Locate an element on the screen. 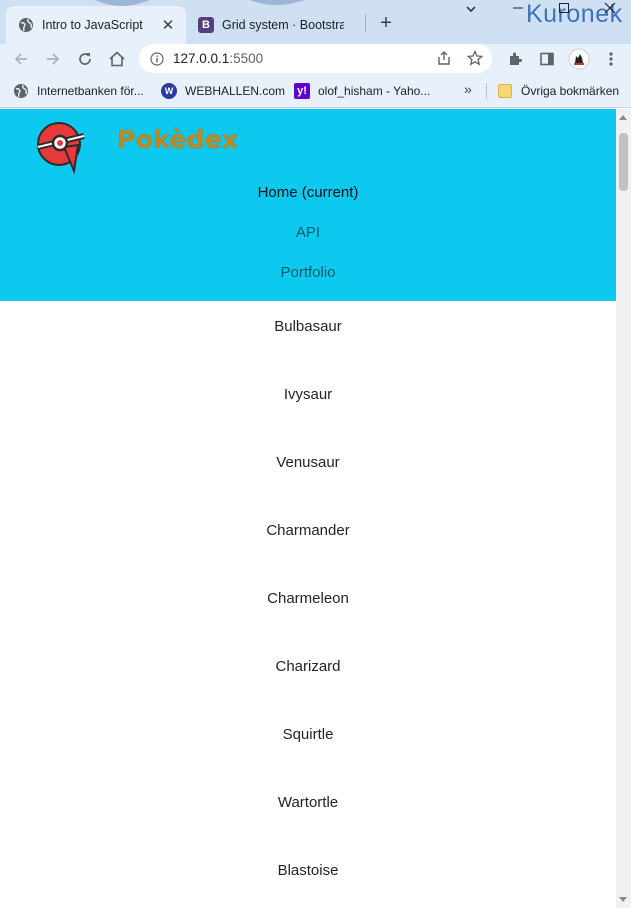 The width and height of the screenshot is (631, 908). bookmark-label: Övriga bokmärken is located at coordinates (570, 91).